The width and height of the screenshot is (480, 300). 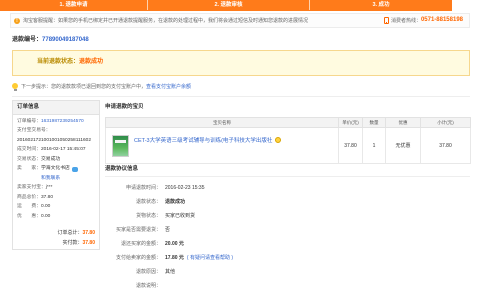 What do you see at coordinates (287, 272) in the screenshot?
I see `refund-reason-row: 退款原因： 其他` at bounding box center [287, 272].